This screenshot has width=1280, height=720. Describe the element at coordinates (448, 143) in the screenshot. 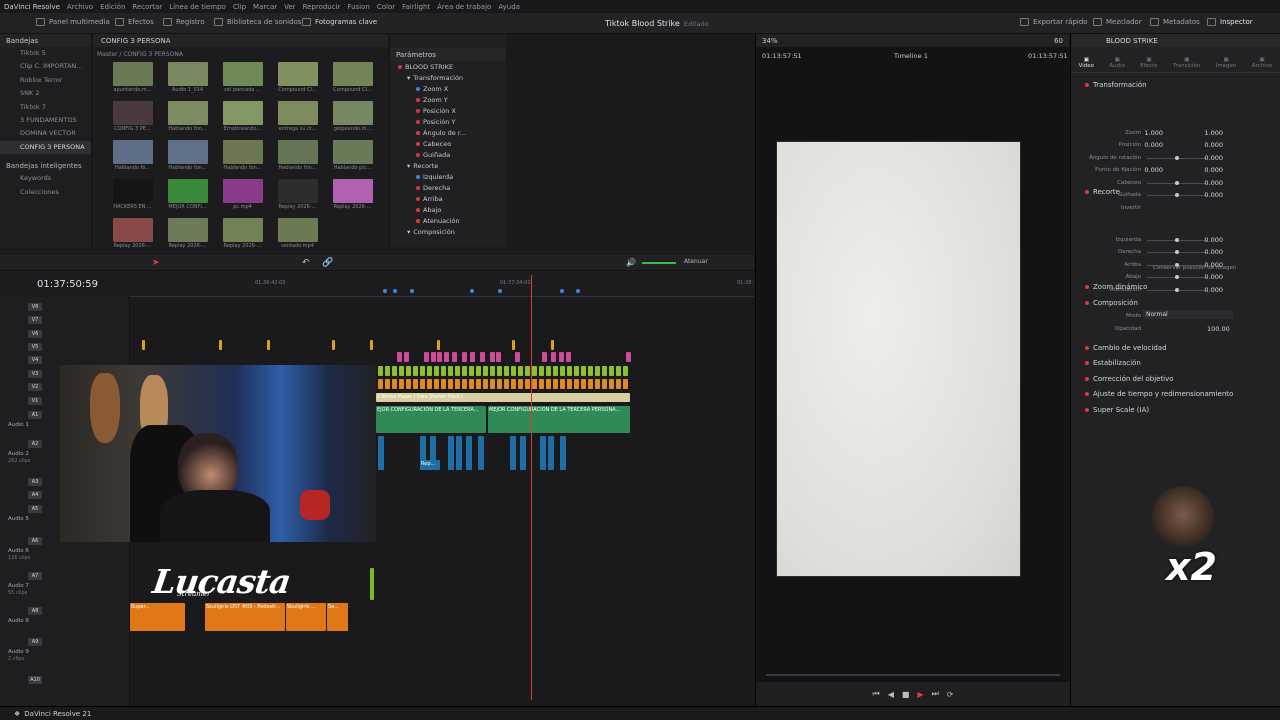

I see `parameter-row: Cabeceo` at that location.